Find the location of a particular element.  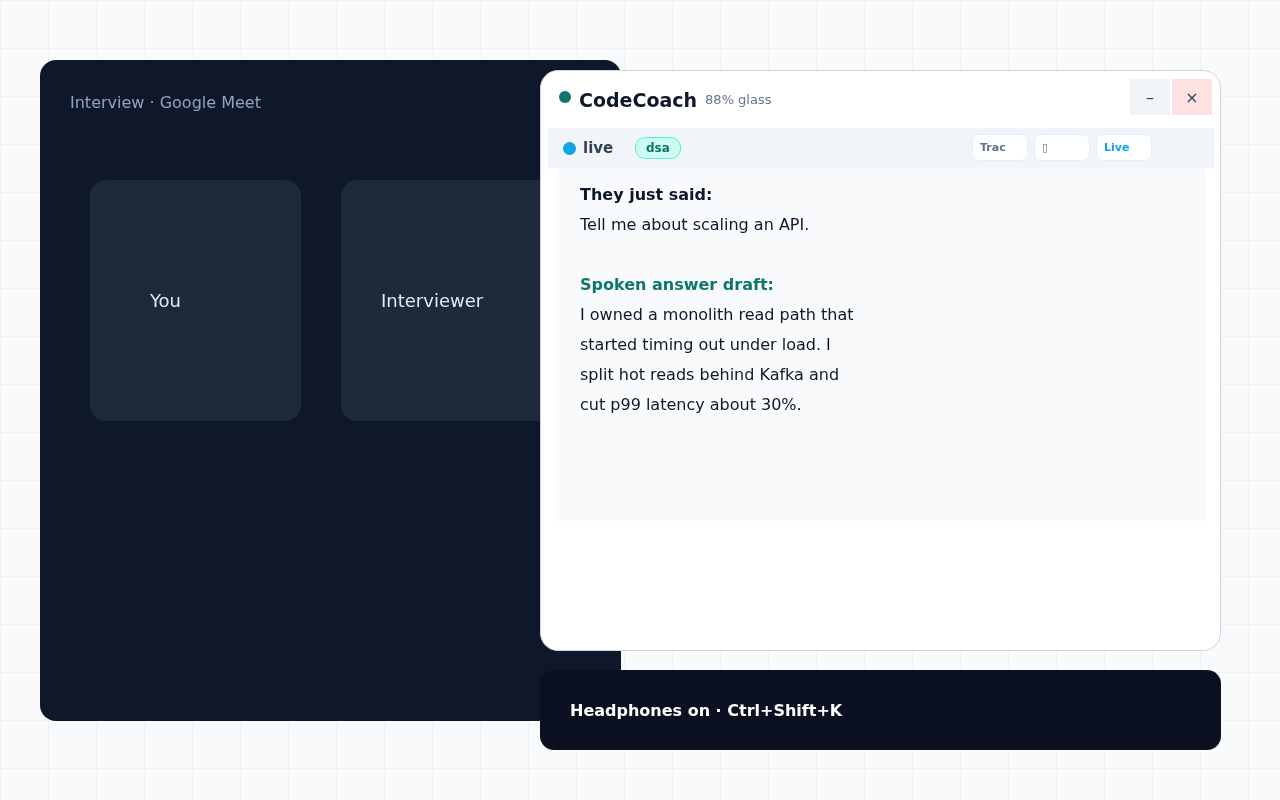

app-title: CodeCoach is located at coordinates (638, 99).